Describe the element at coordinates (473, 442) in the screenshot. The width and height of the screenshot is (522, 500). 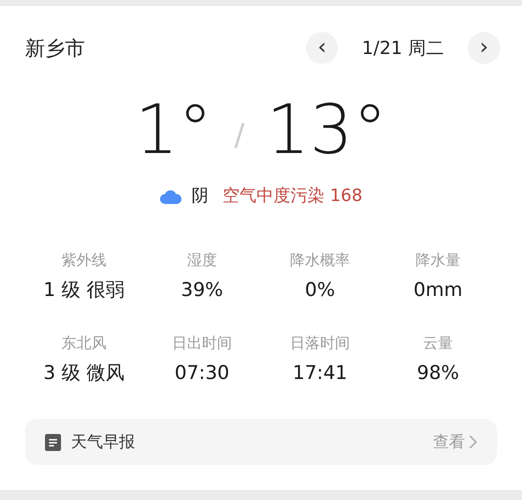
I see `chevron-right-icon` at that location.